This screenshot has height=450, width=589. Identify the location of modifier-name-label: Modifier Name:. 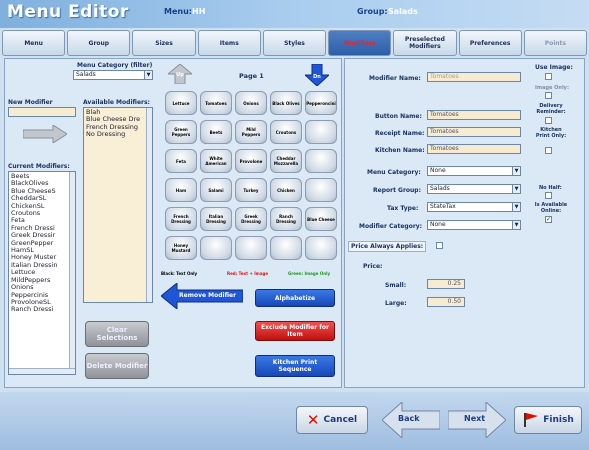
(395, 78).